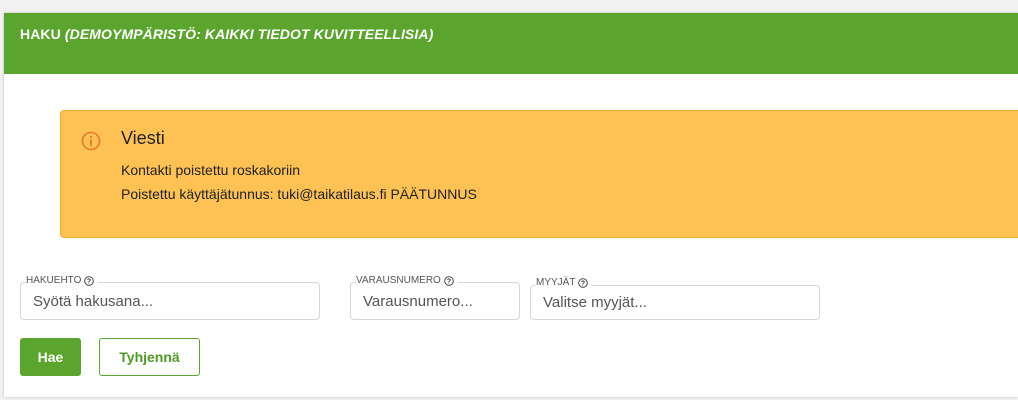  I want to click on hakuehto-label: HAKUEHTO ?, so click(62, 280).